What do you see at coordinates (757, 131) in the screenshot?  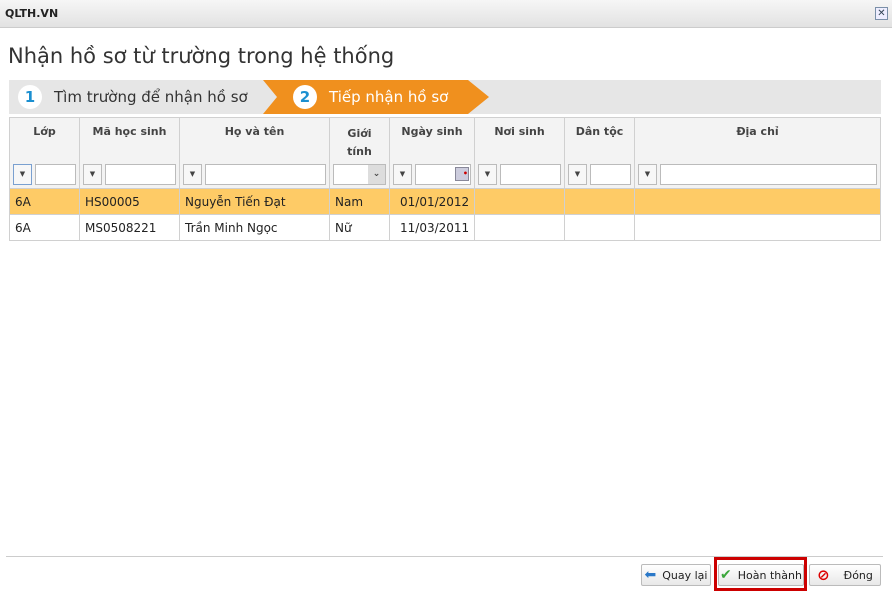 I see `header-label: Địa chỉ` at bounding box center [757, 131].